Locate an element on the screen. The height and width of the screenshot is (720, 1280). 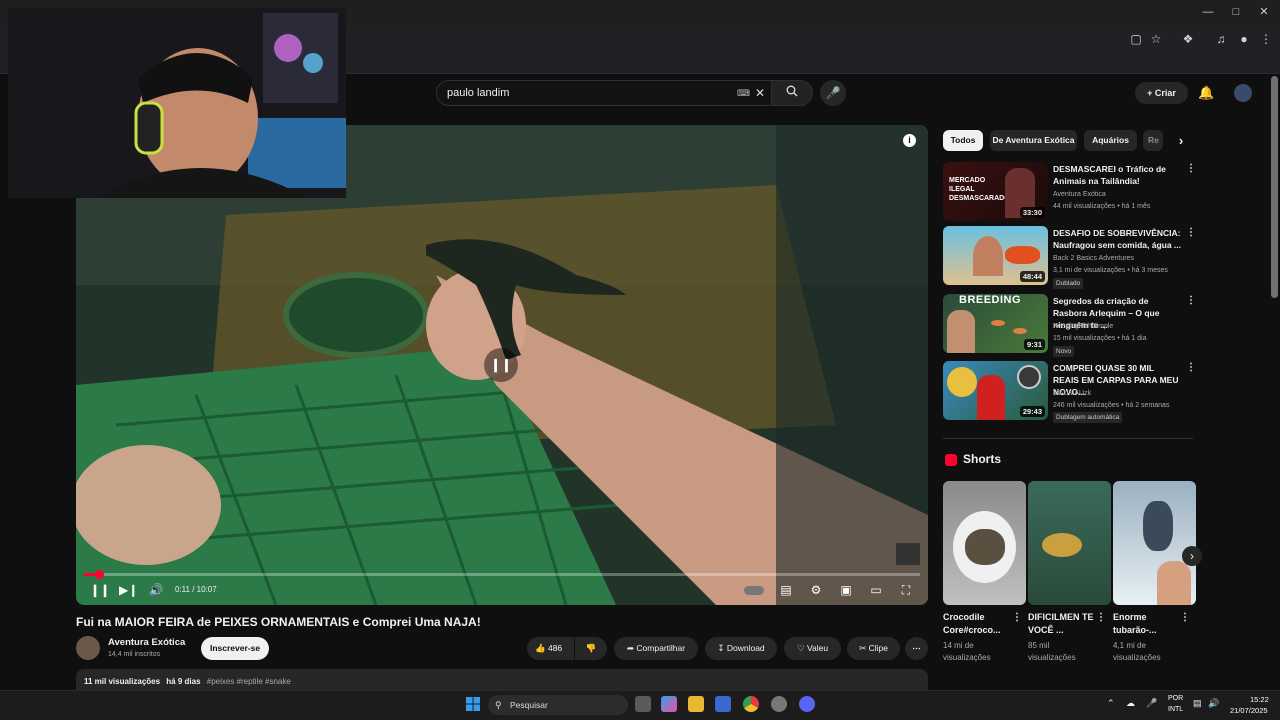
info-icon: i is located at coordinates (909, 140).